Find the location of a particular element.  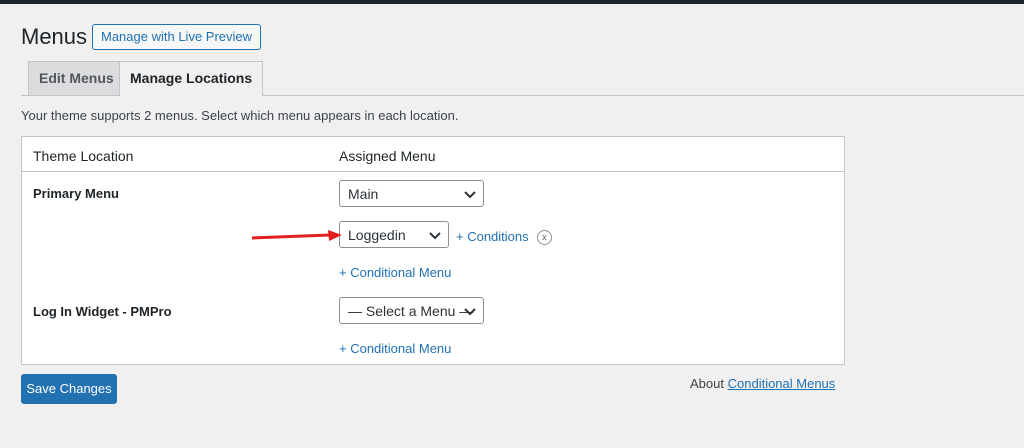

primary-menu-select-value: Main is located at coordinates (363, 194).